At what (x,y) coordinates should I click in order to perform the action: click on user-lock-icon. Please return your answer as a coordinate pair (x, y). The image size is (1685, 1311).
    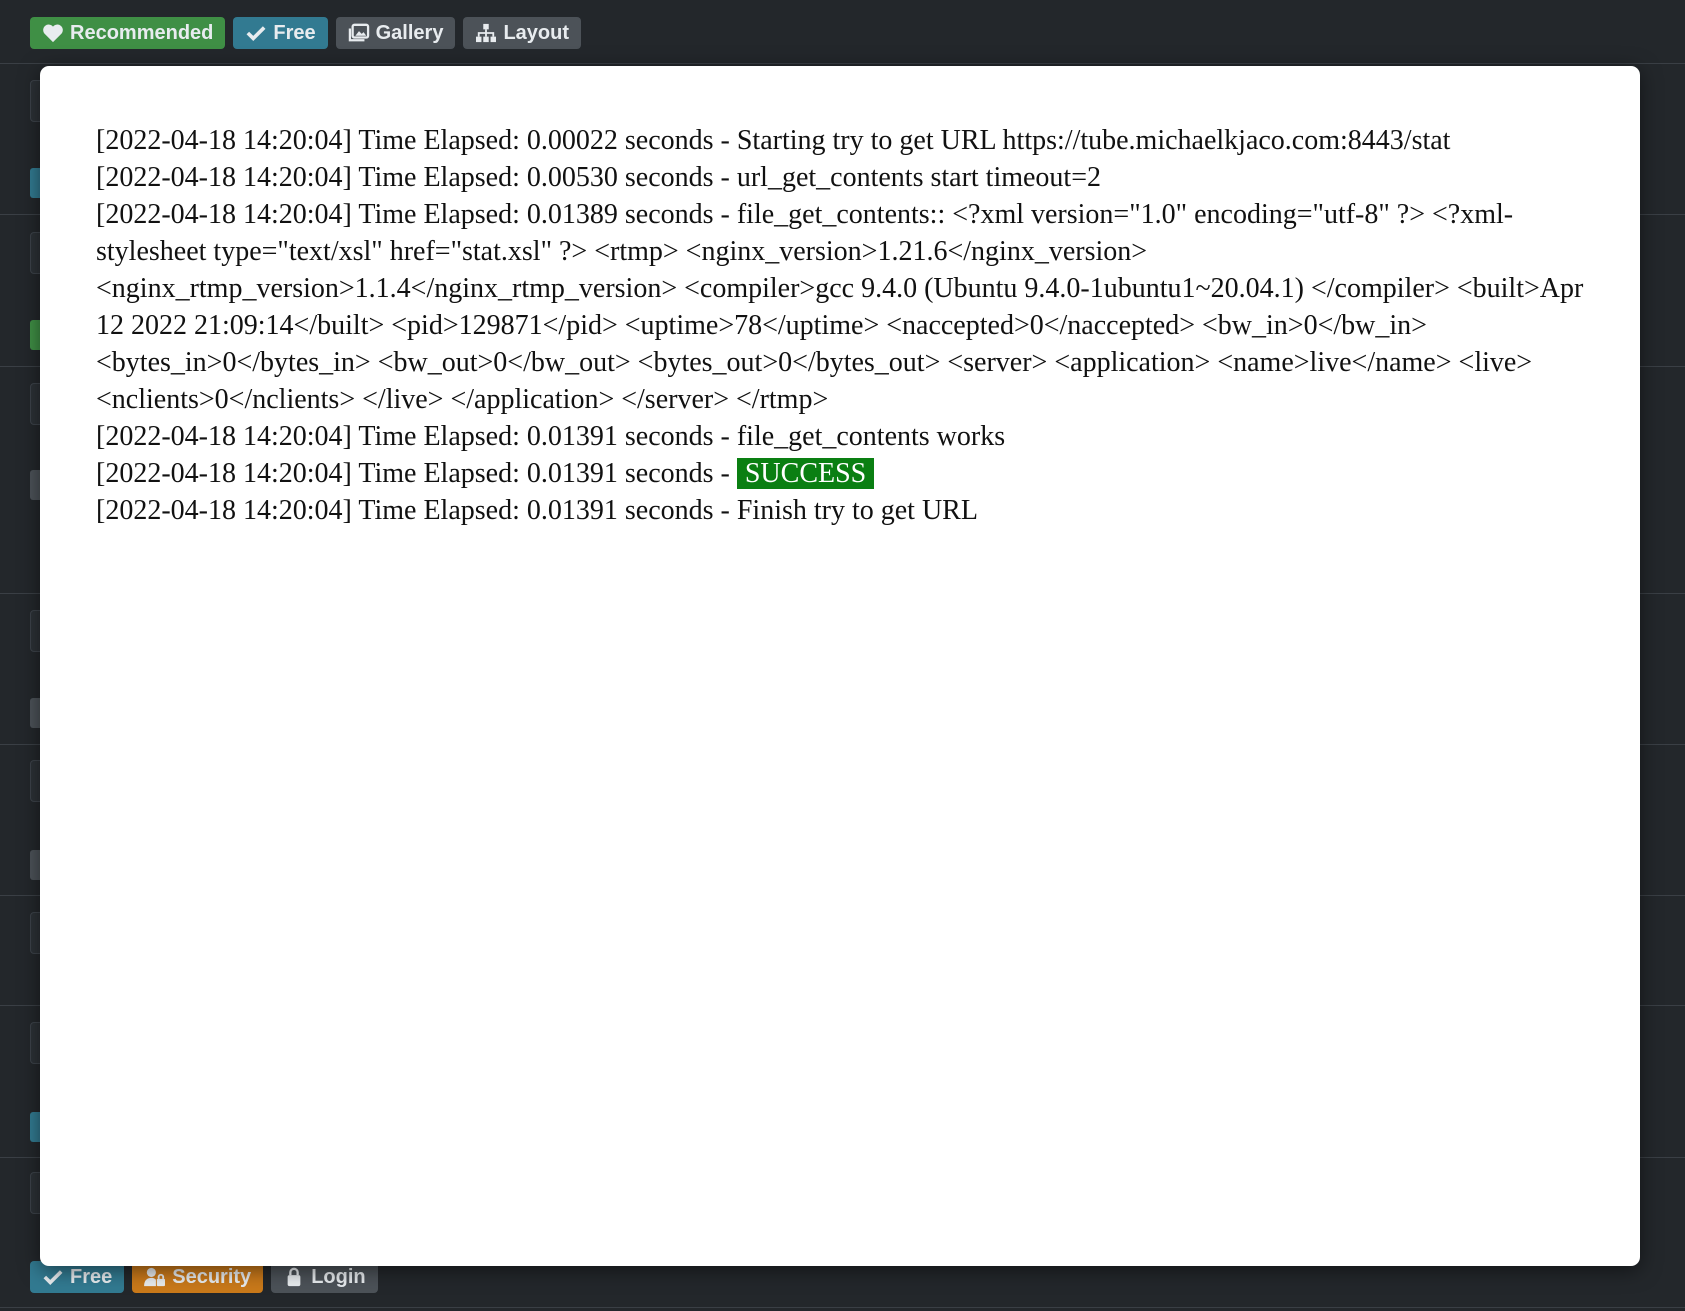
    Looking at the image, I should click on (155, 1277).